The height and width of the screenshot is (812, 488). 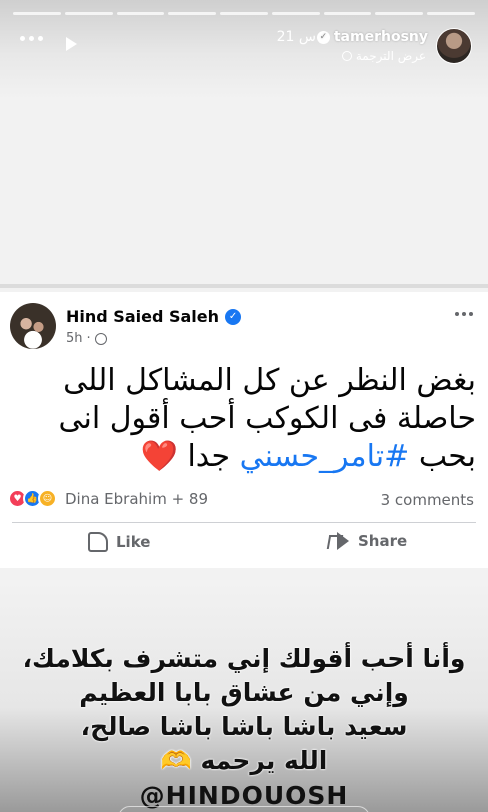 What do you see at coordinates (383, 541) in the screenshot?
I see `share-label: Share` at bounding box center [383, 541].